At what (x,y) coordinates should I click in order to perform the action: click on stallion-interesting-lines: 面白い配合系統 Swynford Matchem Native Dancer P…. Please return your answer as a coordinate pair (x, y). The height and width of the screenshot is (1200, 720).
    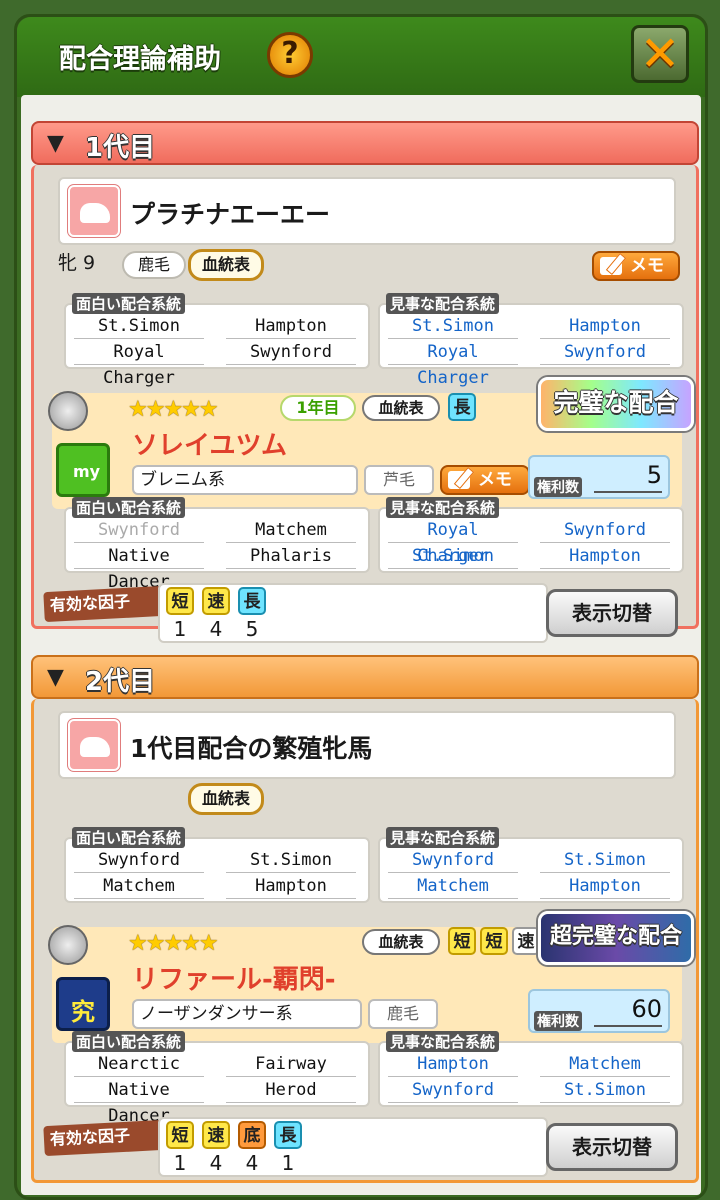
    Looking at the image, I should click on (217, 544).